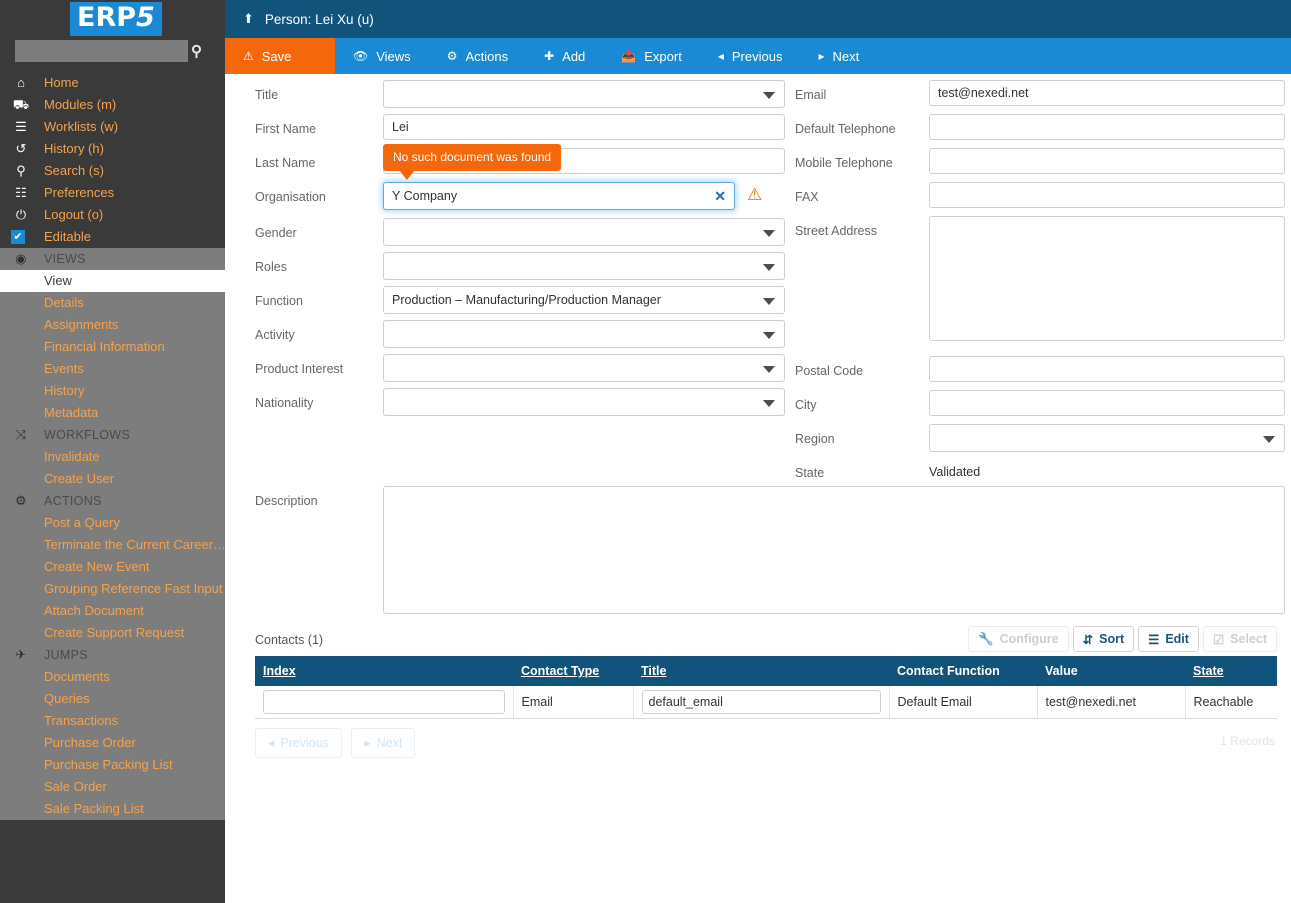 The image size is (1291, 903). Describe the element at coordinates (112, 149) in the screenshot. I see `sidebar-item-history-h: ↺ History (h)` at that location.